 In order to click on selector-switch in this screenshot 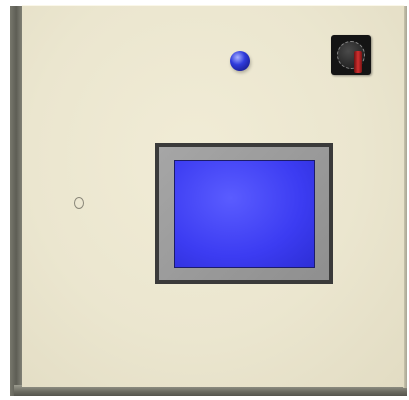, I will do `click(351, 55)`.